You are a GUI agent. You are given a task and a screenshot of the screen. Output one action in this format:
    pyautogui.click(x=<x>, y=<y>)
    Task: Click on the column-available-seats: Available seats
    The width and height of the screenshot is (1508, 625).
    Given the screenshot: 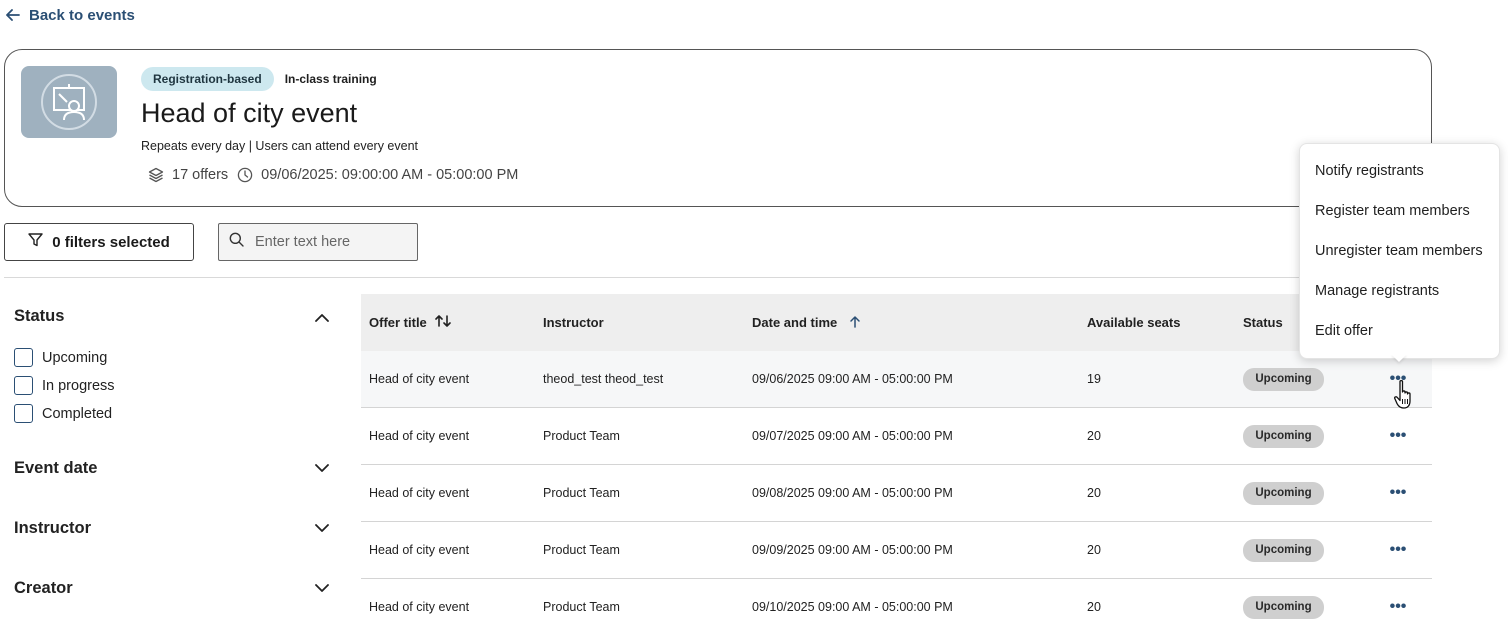 What is the action you would take?
    pyautogui.click(x=1133, y=322)
    